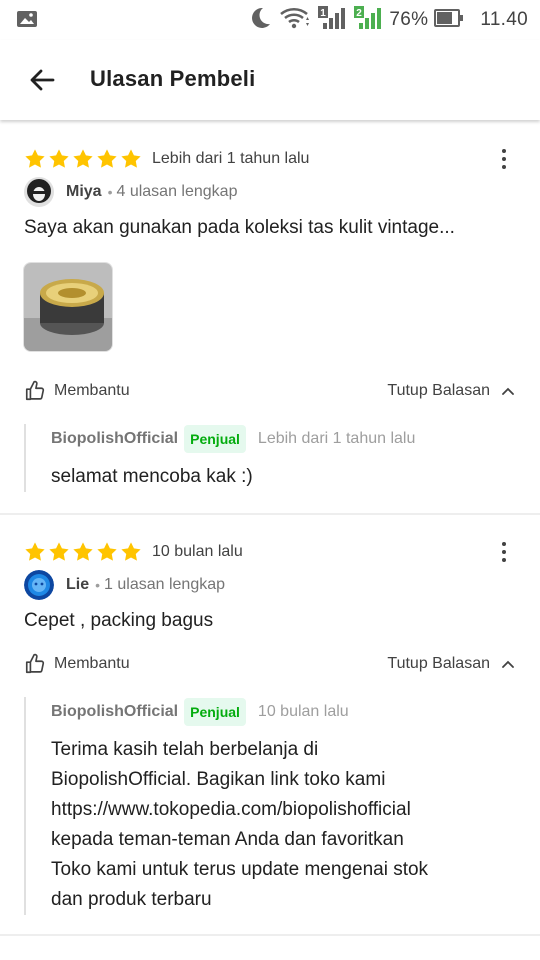 The height and width of the screenshot is (960, 540). What do you see at coordinates (177, 191) in the screenshot?
I see `reviewer-review-count: 4 ulasan lengkap` at bounding box center [177, 191].